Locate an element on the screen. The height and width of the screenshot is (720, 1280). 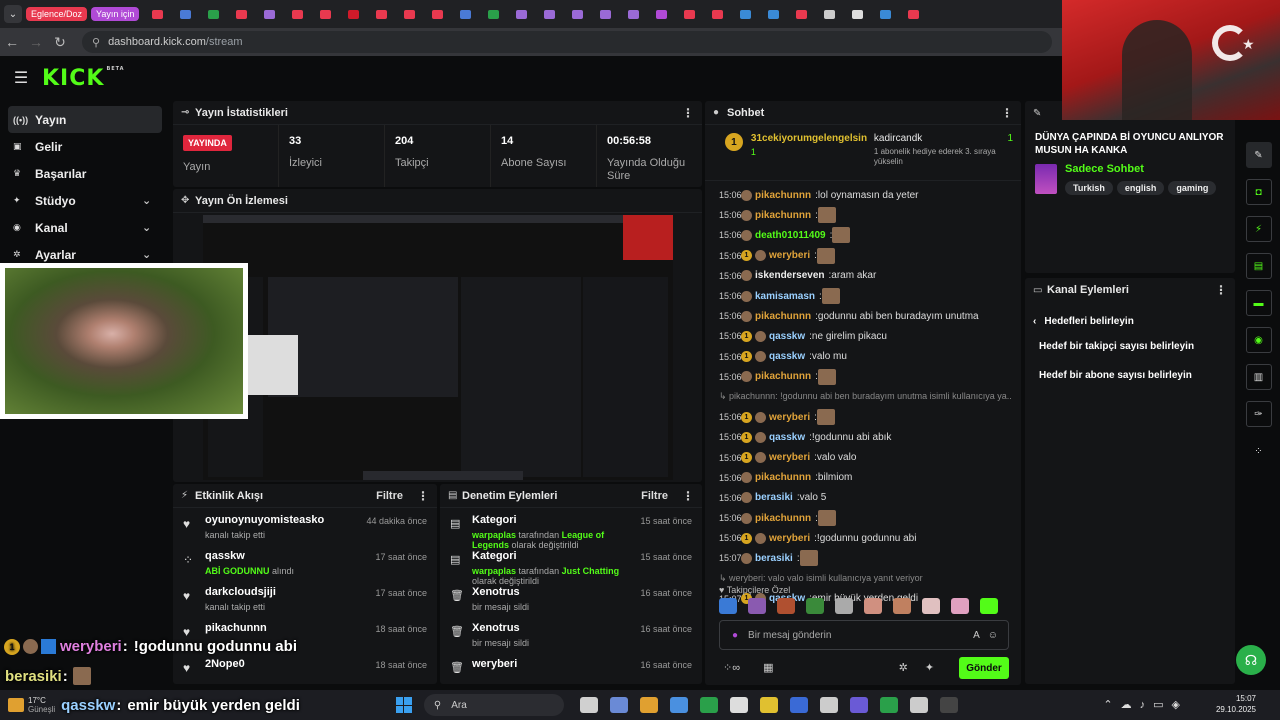
broadcast-icon: ◉ is located at coordinates (1258, 340).